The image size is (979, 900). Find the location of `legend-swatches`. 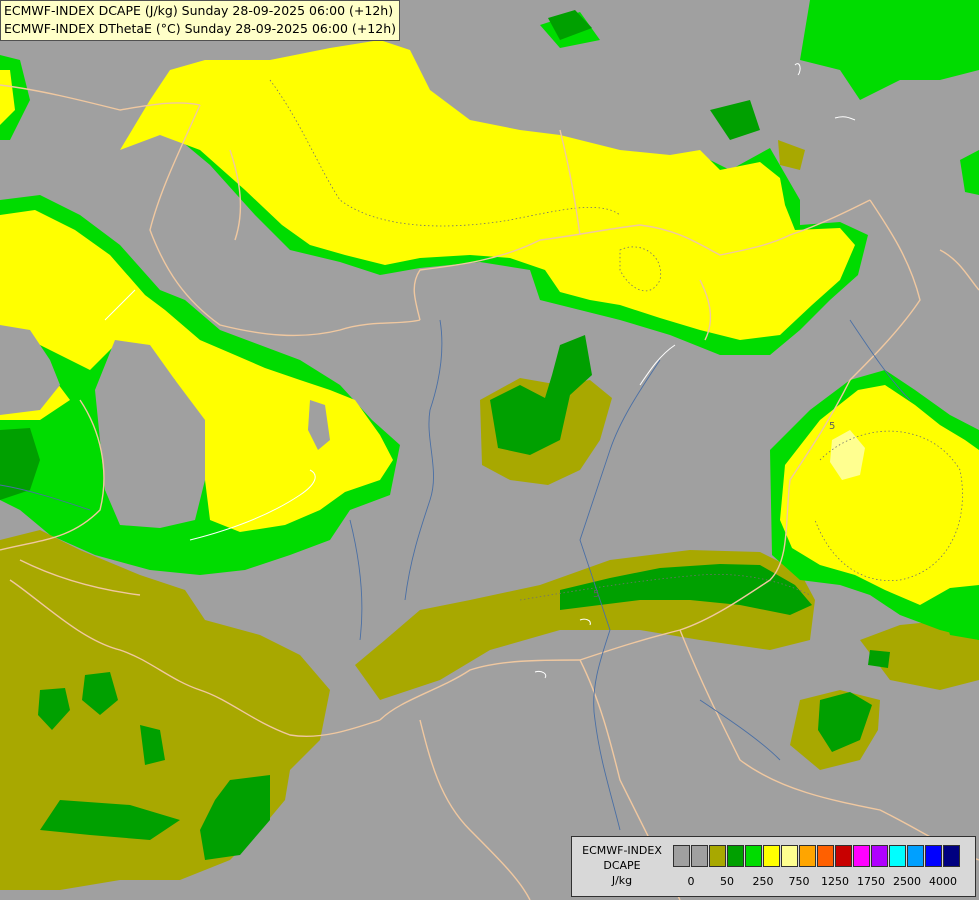

legend-swatches is located at coordinates (817, 856).